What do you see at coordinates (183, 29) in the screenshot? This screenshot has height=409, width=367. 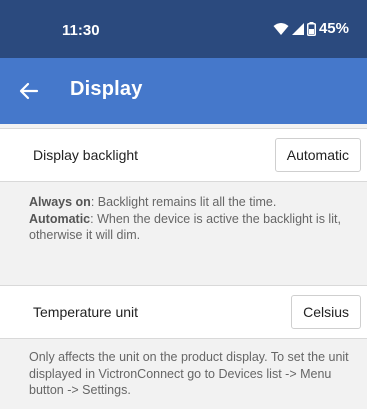 I see `status-bar: 11:30 45%` at bounding box center [183, 29].